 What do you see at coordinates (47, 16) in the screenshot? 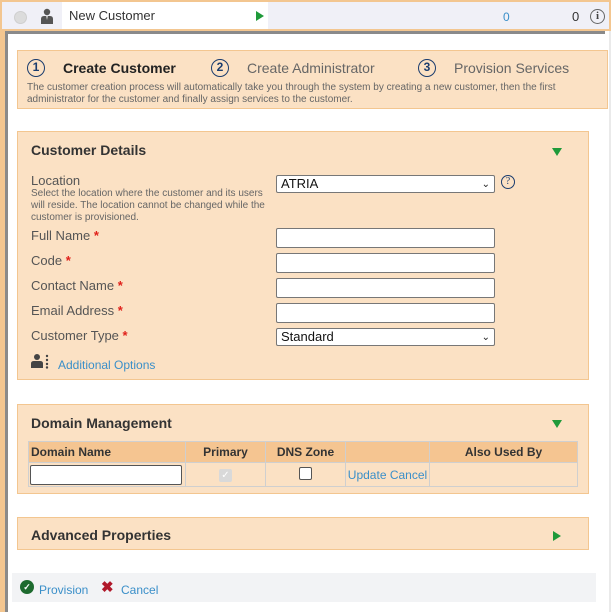
I see `user-icon` at bounding box center [47, 16].